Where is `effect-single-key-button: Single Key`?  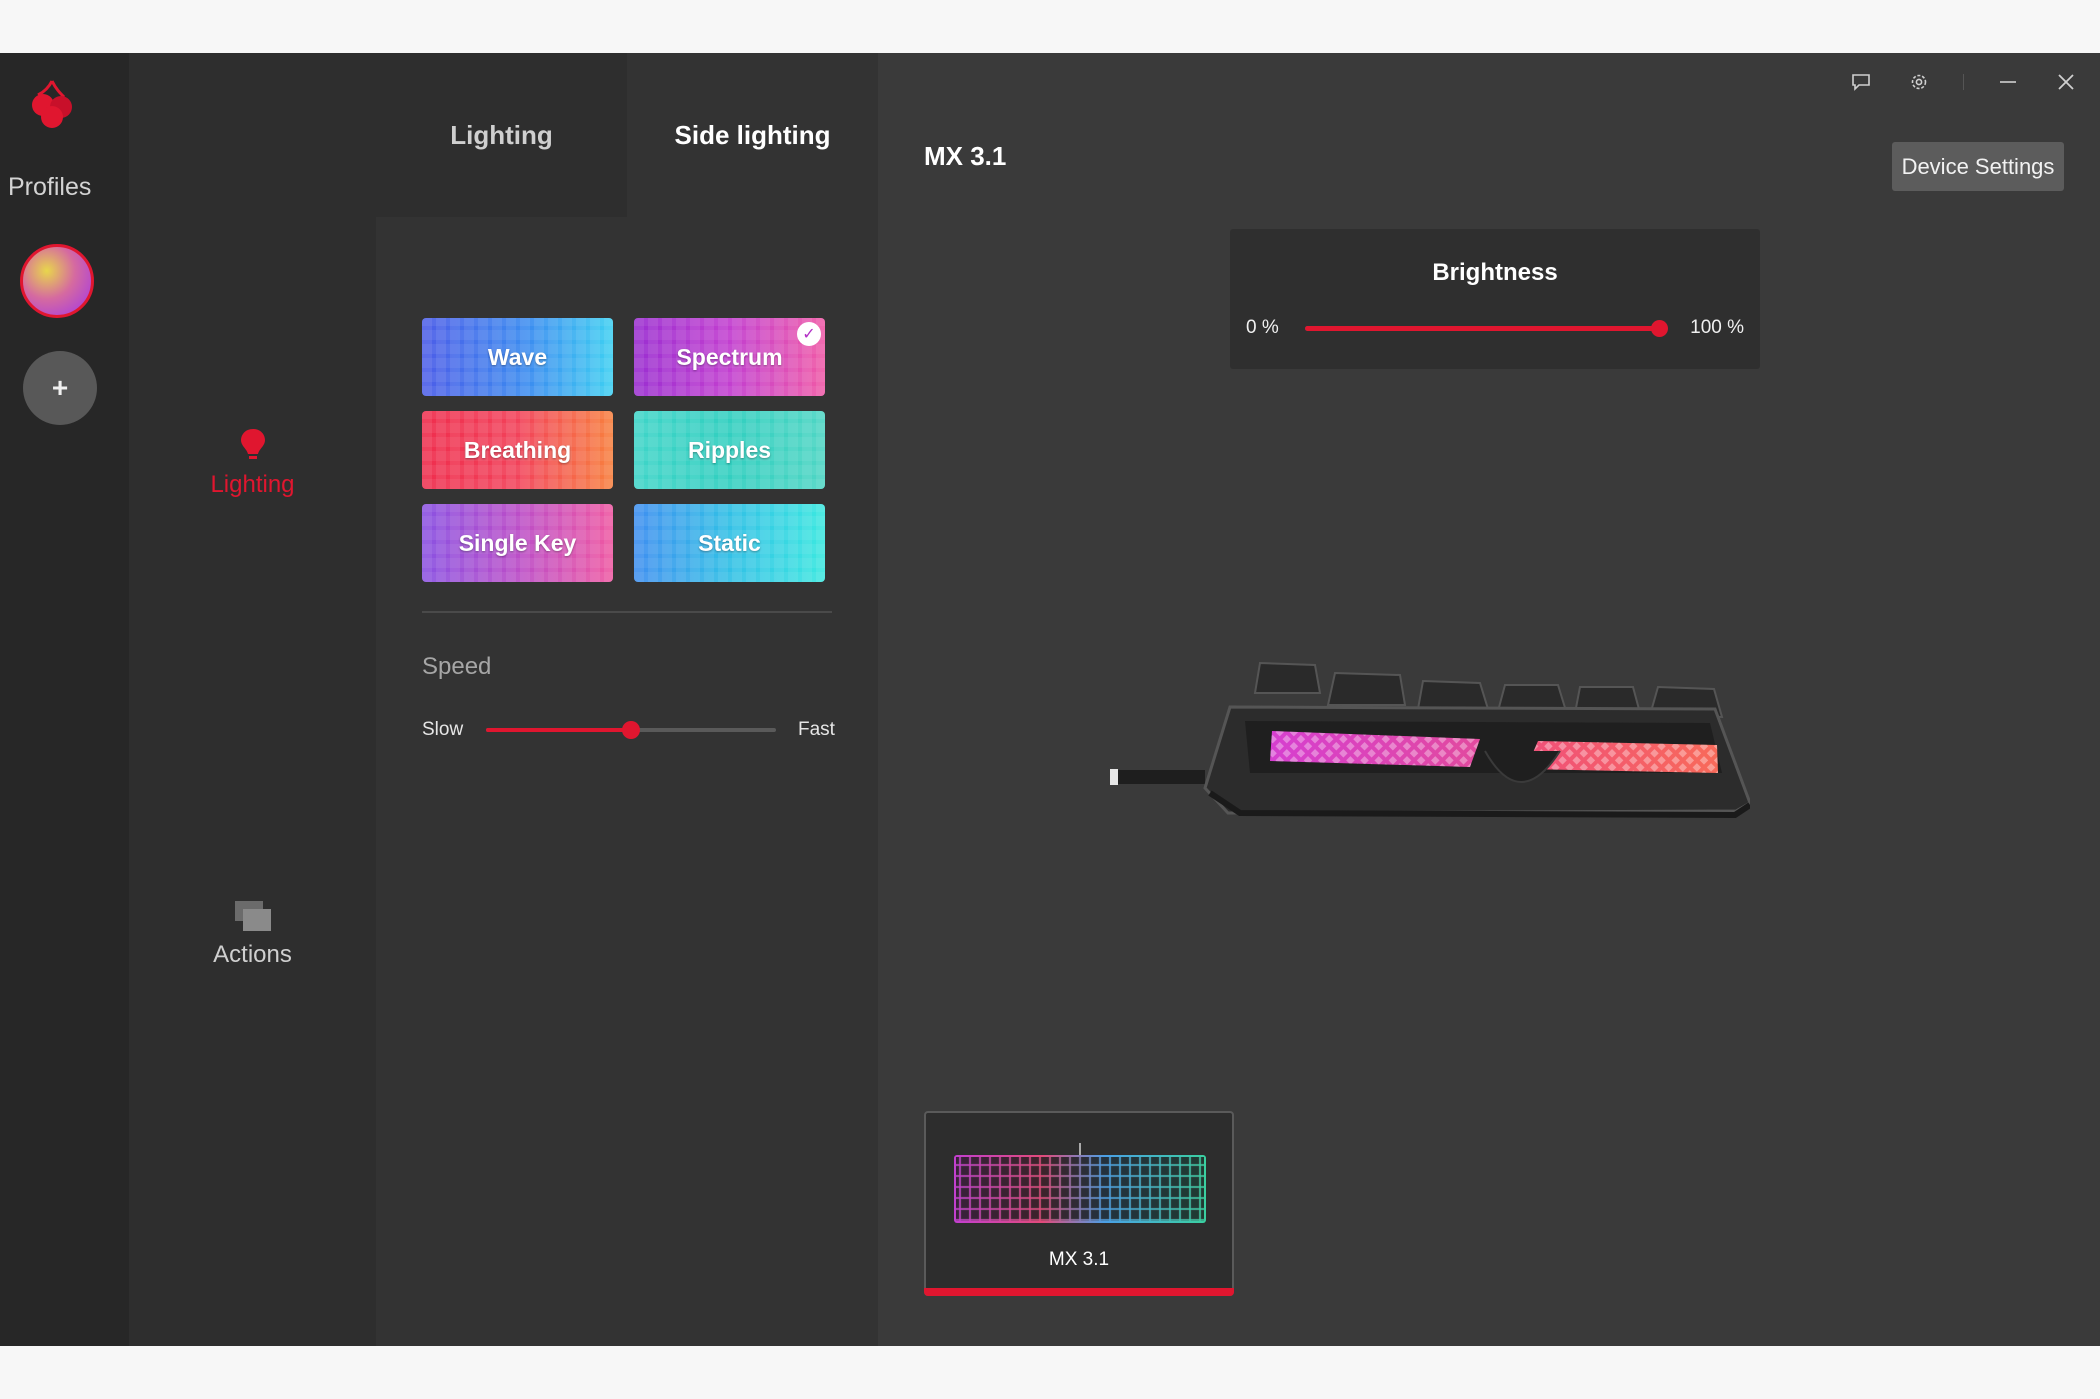 effect-single-key-button: Single Key is located at coordinates (517, 543).